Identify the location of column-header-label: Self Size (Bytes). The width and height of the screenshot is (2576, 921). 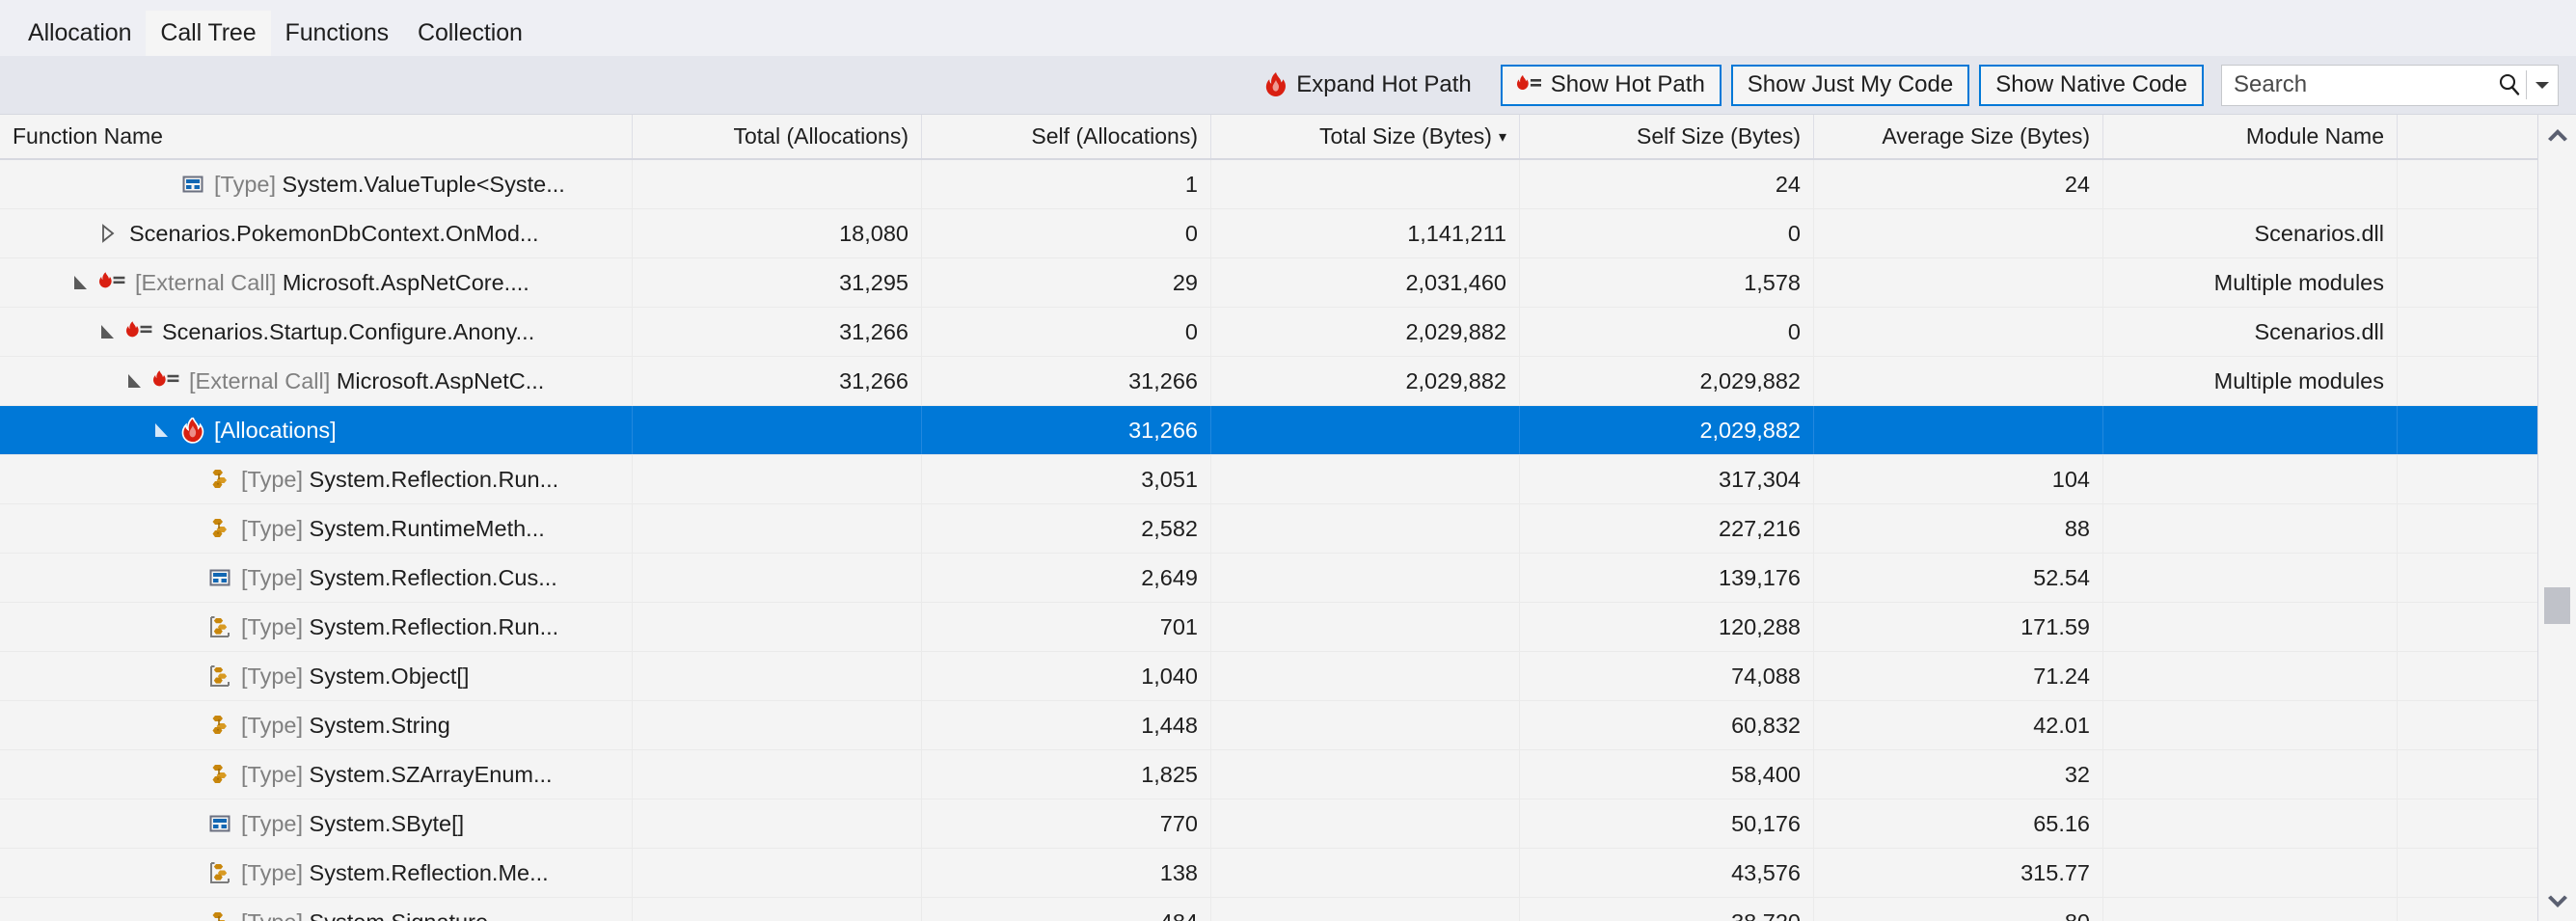
(1719, 136).